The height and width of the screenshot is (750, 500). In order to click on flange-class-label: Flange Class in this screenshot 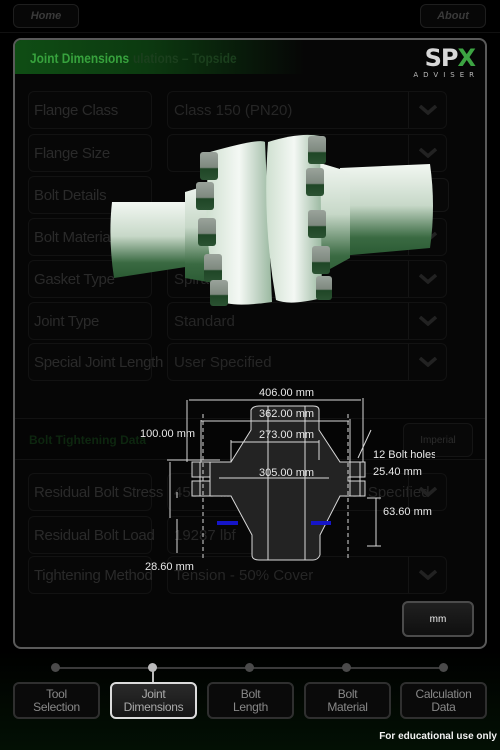, I will do `click(90, 110)`.